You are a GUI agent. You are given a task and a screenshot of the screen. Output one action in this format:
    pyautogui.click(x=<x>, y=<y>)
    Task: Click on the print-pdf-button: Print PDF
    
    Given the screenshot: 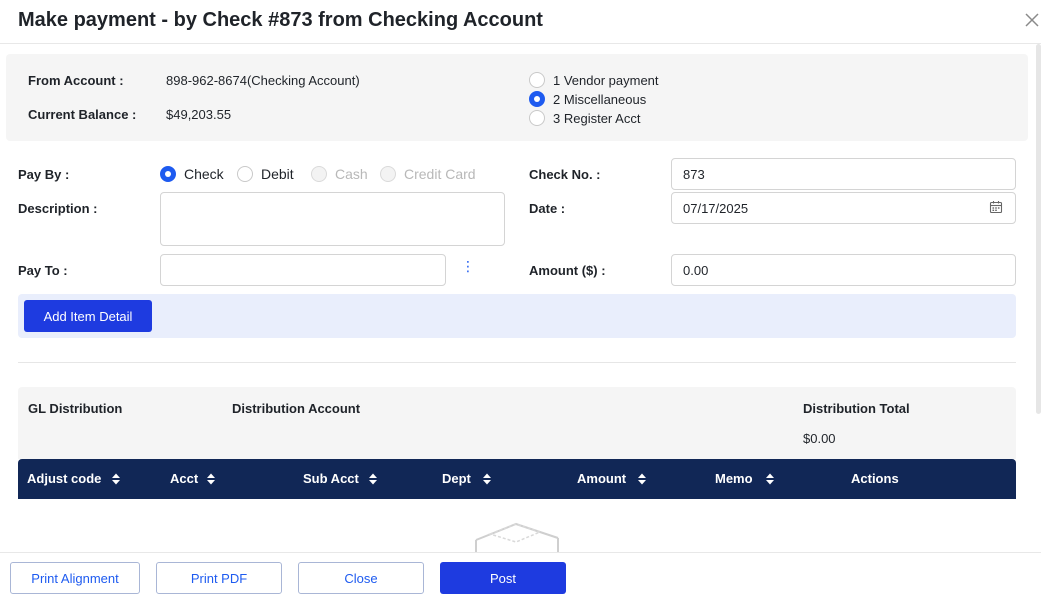 What is the action you would take?
    pyautogui.click(x=219, y=578)
    